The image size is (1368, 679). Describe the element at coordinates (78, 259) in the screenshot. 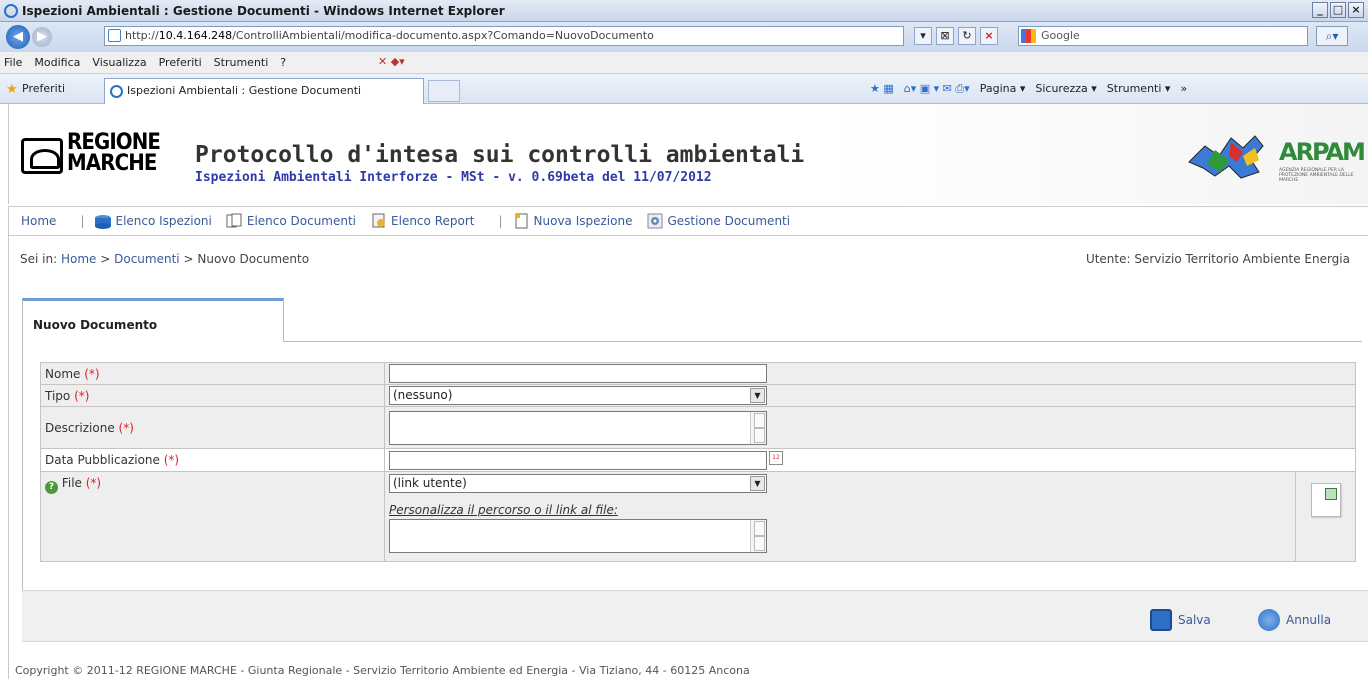

I see `breadcrumb-home: Home` at that location.